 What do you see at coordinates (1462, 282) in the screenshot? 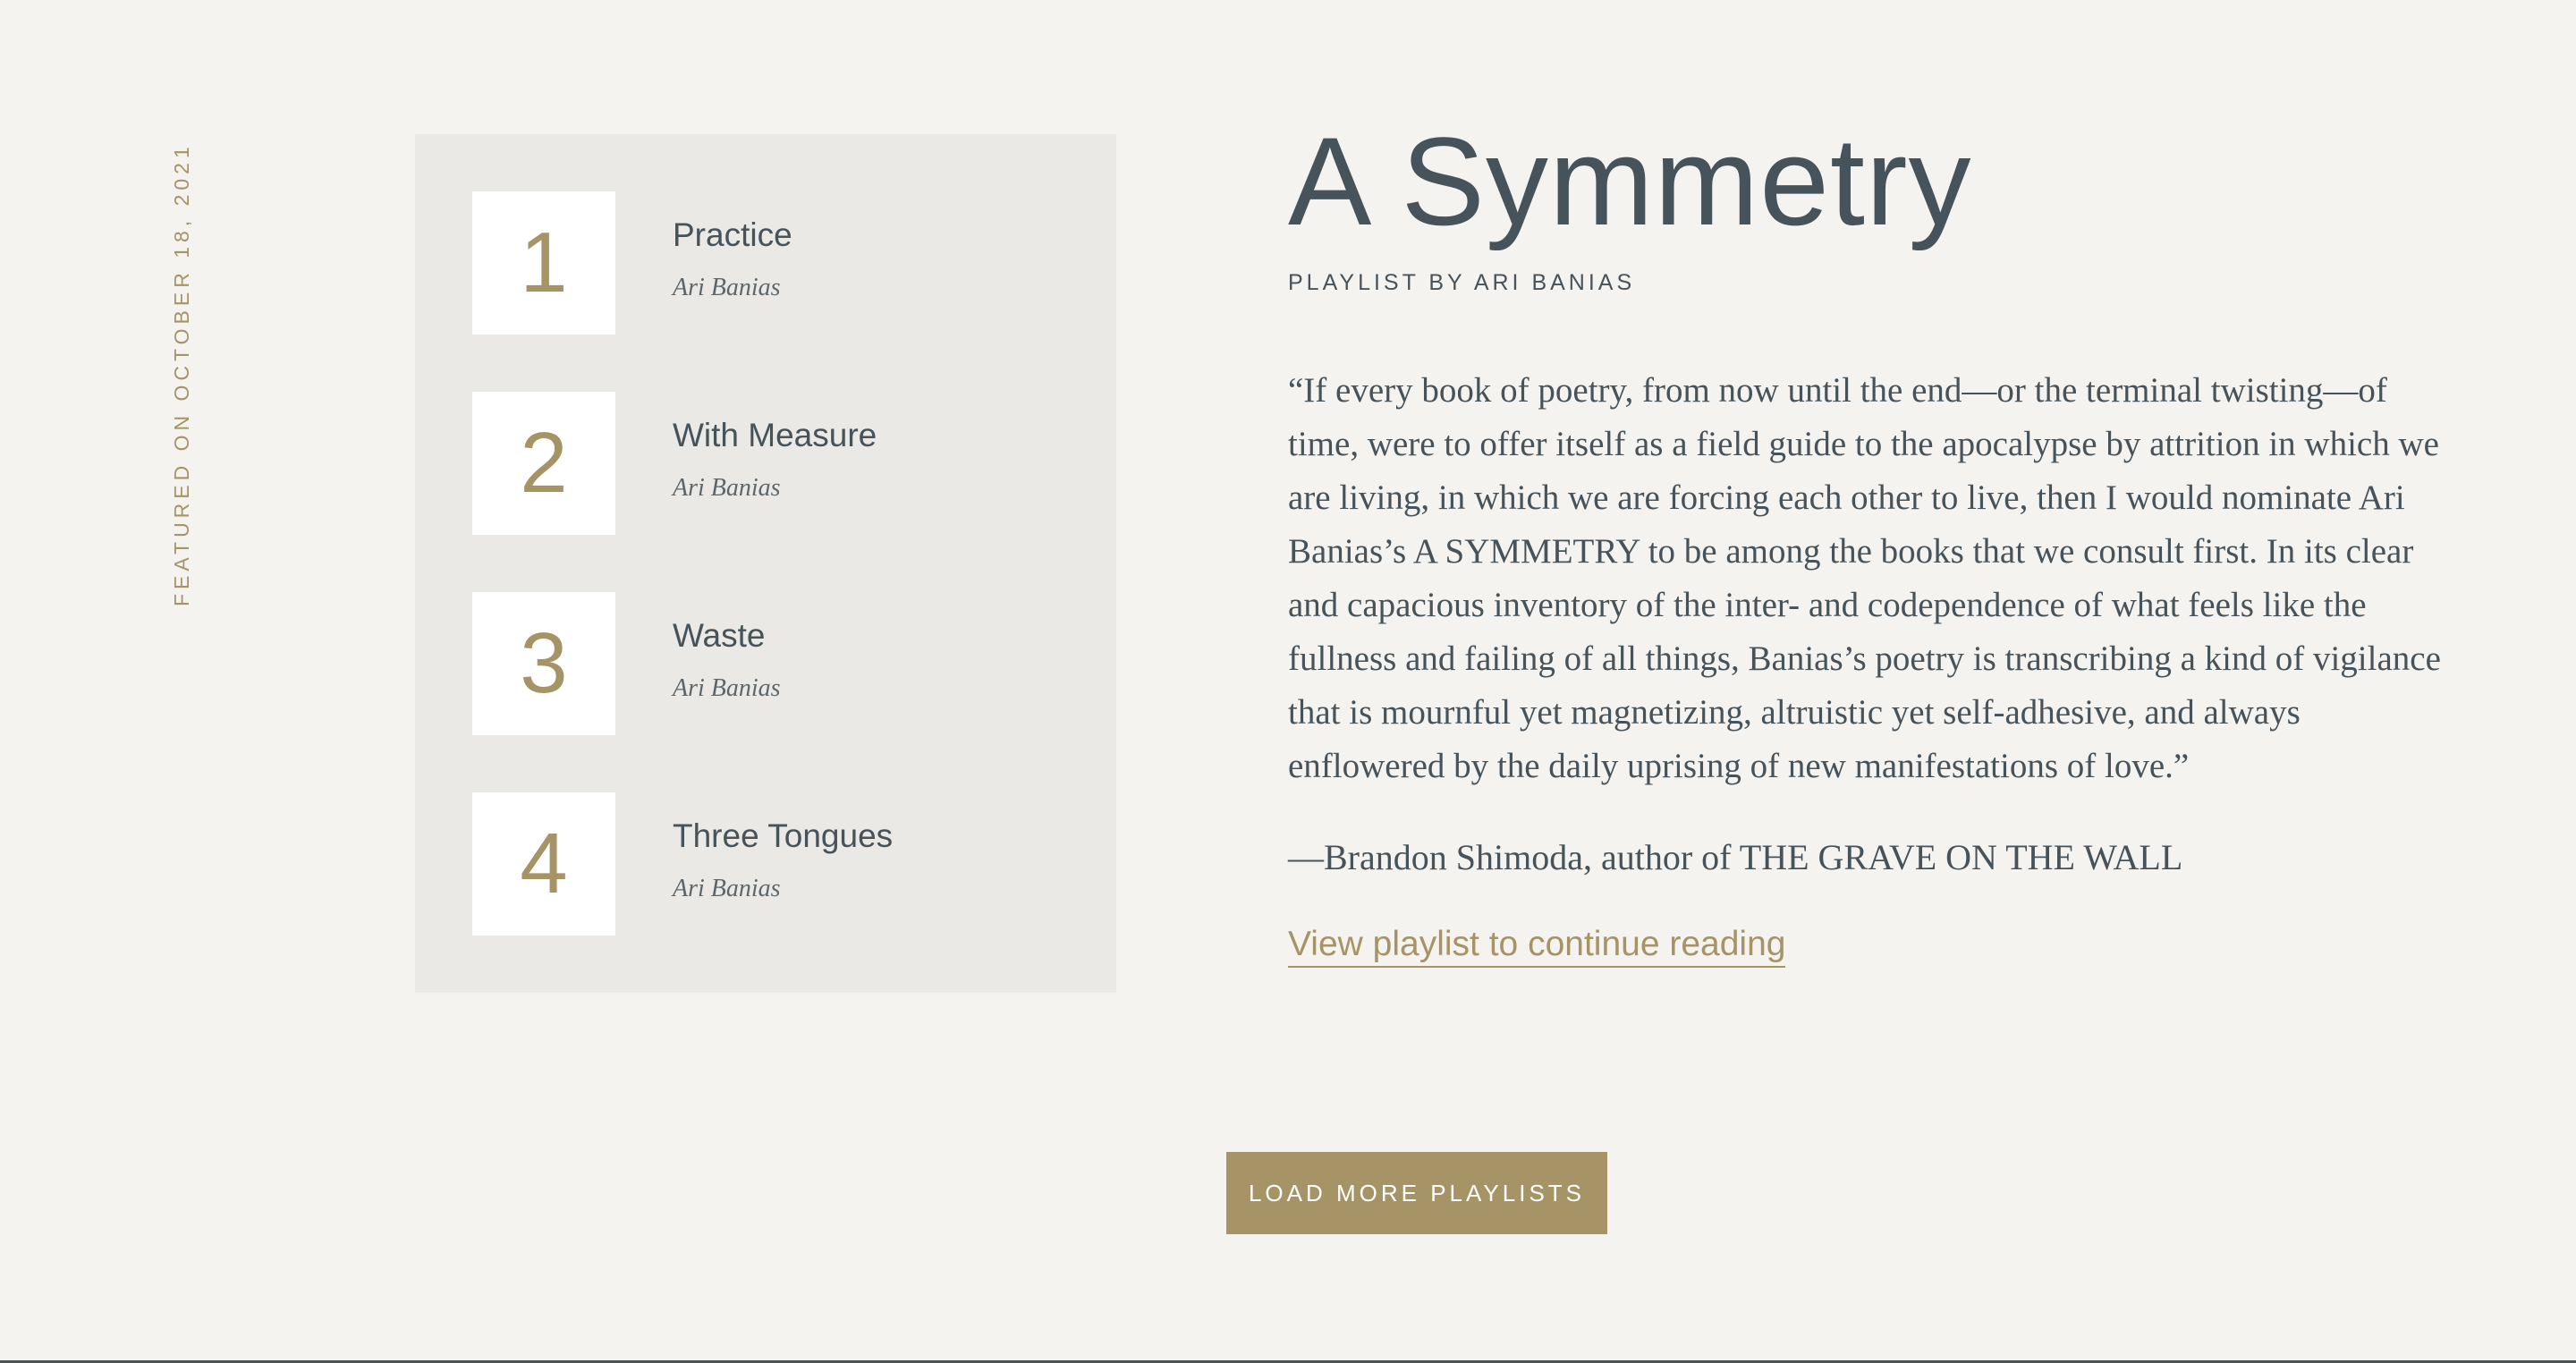
I see `playlist-byline: PLAYLIST BY ARI BANIAS` at bounding box center [1462, 282].